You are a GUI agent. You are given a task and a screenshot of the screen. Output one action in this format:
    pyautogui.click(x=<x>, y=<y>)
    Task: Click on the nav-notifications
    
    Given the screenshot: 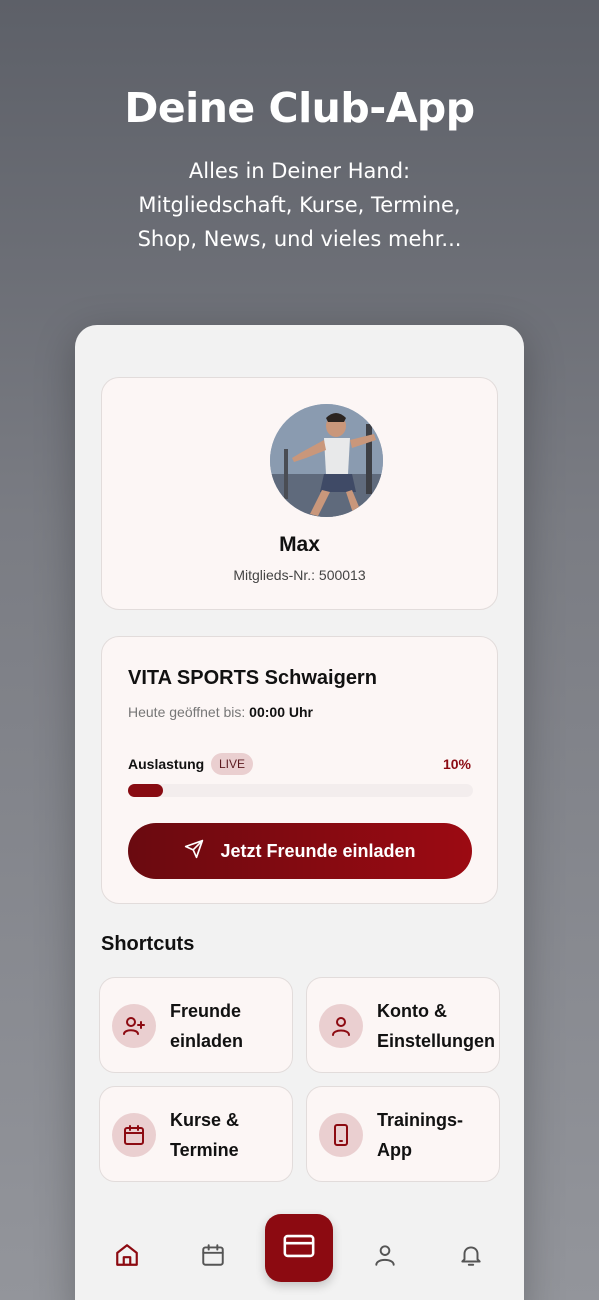 What is the action you would take?
    pyautogui.click(x=471, y=1257)
    